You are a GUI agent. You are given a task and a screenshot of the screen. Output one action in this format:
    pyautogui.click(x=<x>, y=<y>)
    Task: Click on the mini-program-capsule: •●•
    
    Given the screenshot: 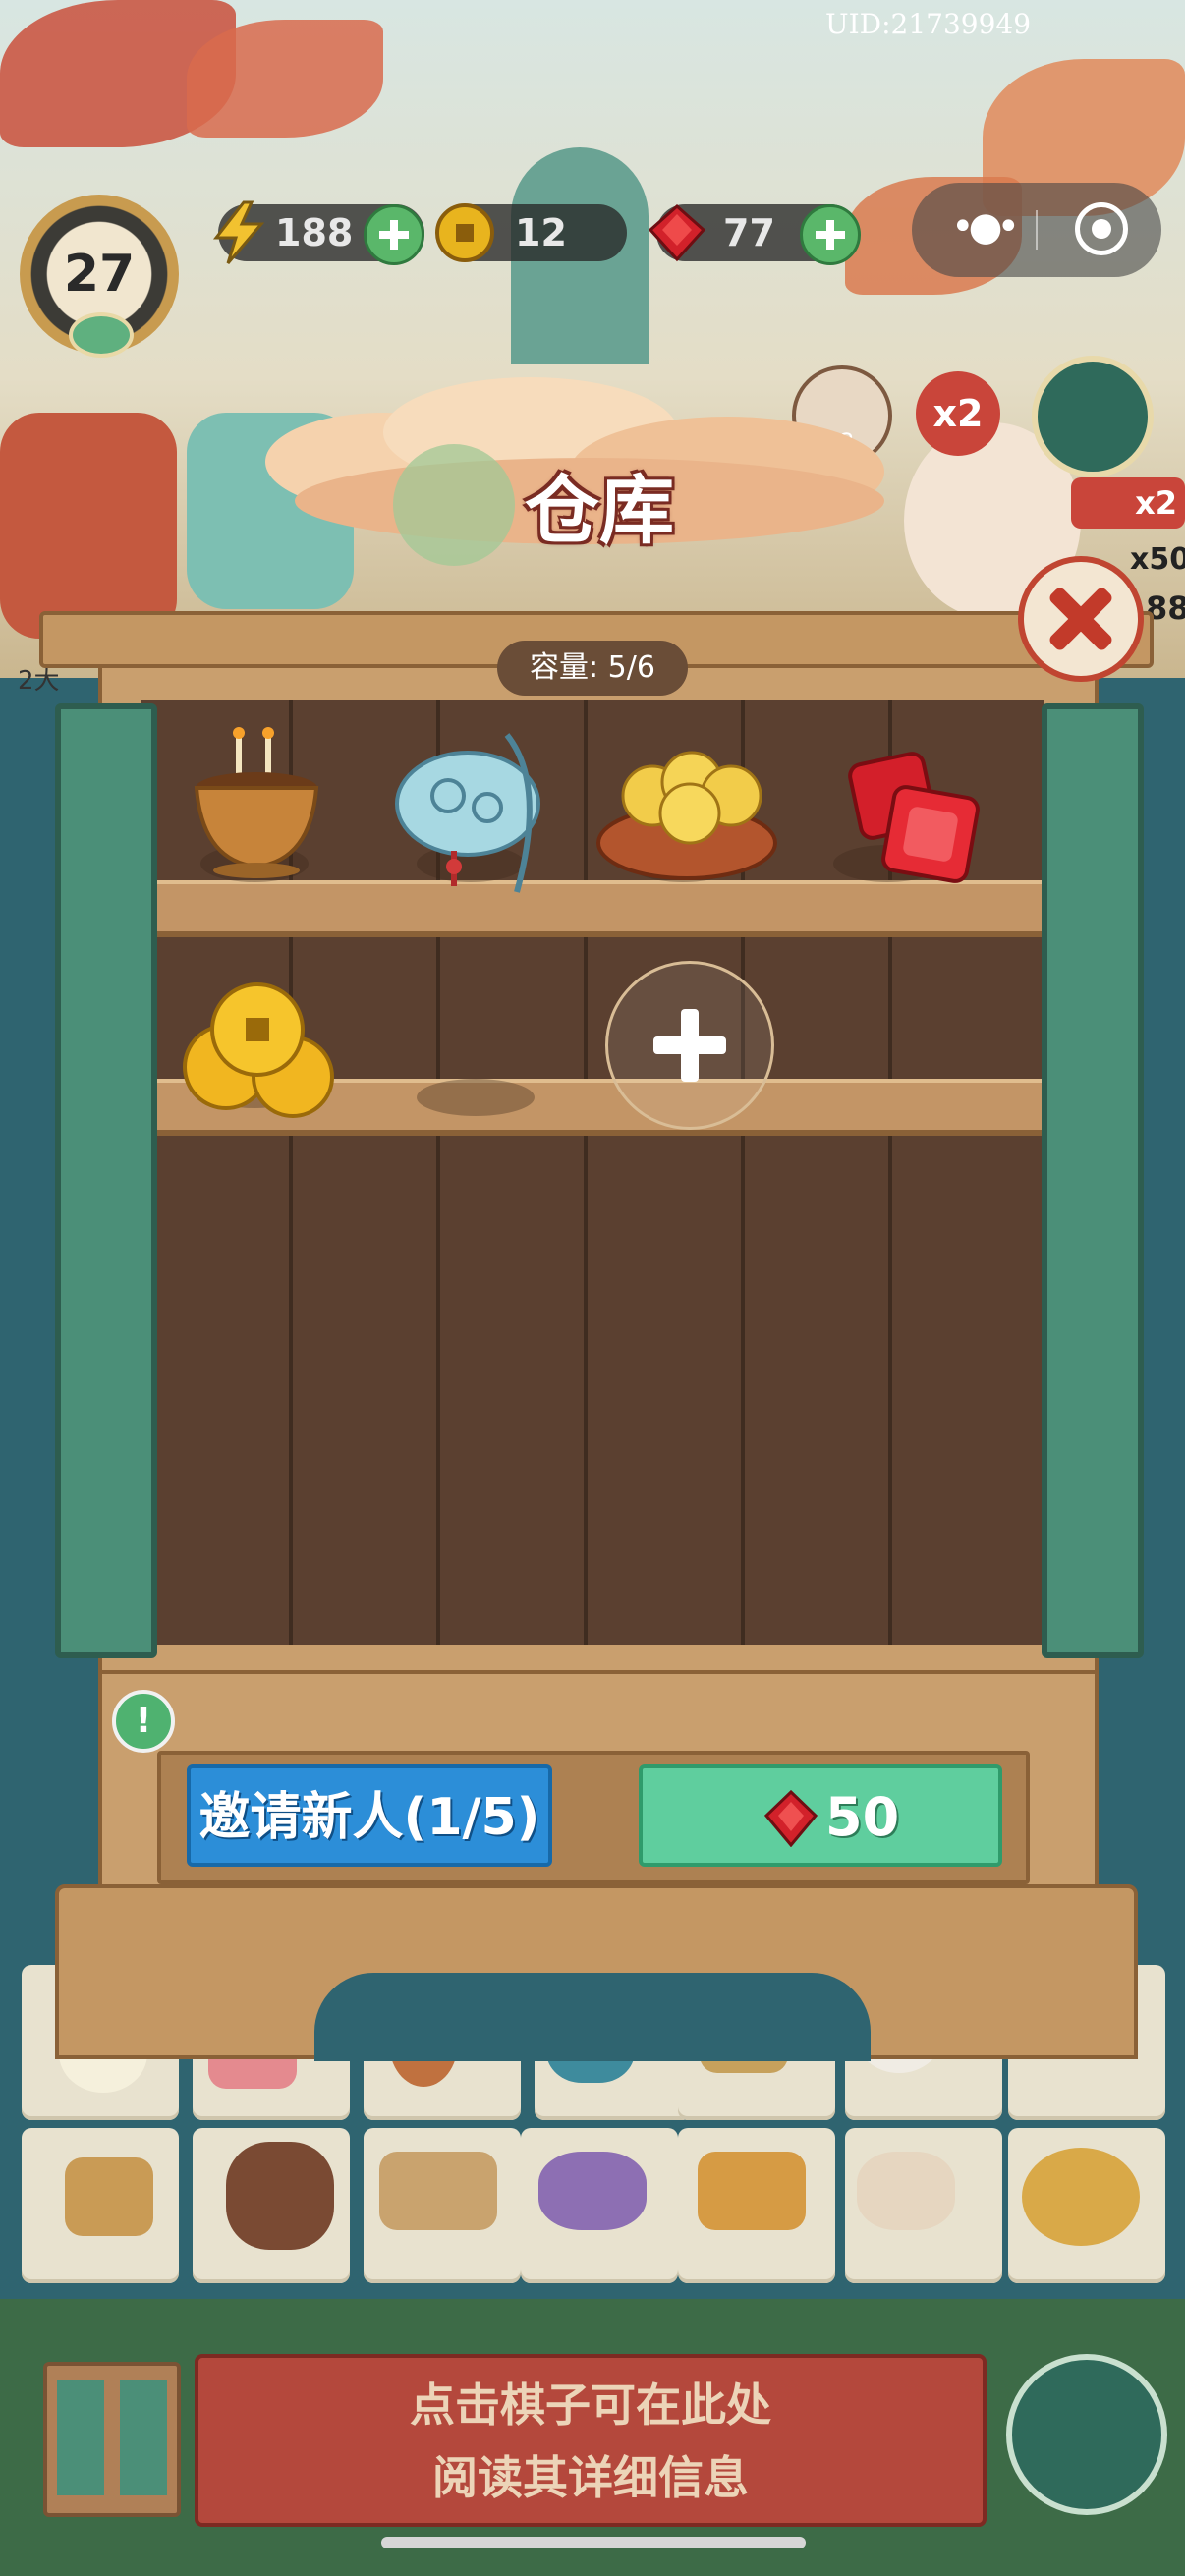 What is the action you would take?
    pyautogui.click(x=1037, y=230)
    